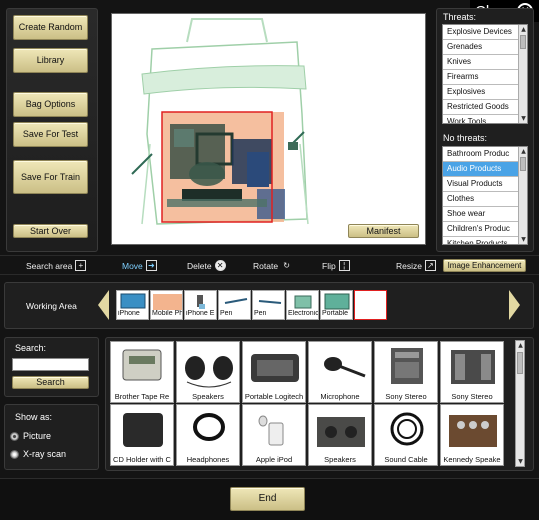 Image resolution: width=539 pixels, height=520 pixels. Describe the element at coordinates (81, 265) in the screenshot. I see `plus-icon: +` at that location.